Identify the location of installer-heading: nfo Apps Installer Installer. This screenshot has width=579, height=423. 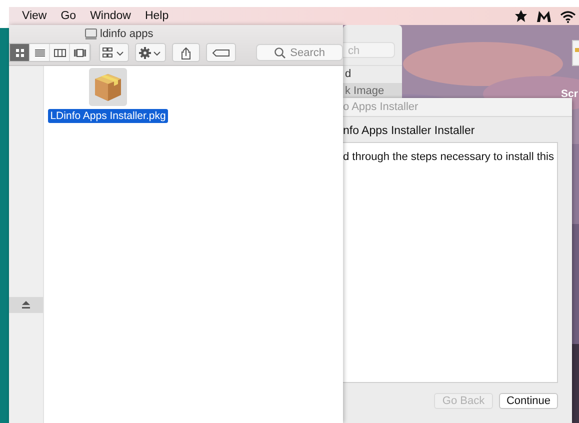
(409, 131).